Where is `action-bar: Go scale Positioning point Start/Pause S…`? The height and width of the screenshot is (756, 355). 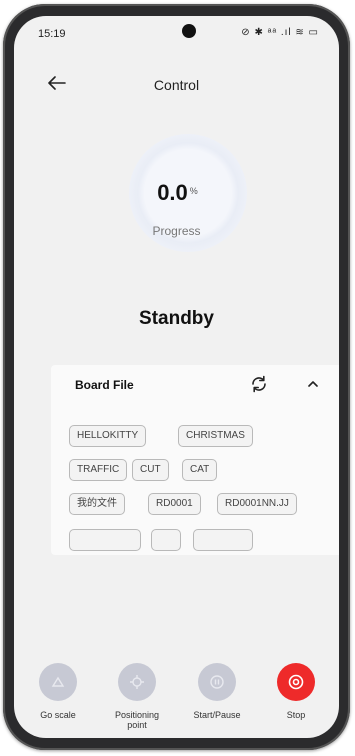
action-bar: Go scale Positioning point Start/Pause S… is located at coordinates (176, 695).